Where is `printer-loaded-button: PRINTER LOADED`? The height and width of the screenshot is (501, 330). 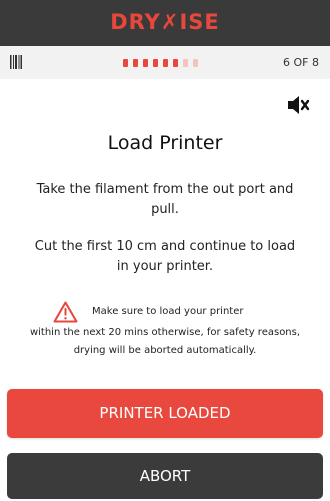
printer-loaded-button: PRINTER LOADED is located at coordinates (165, 413).